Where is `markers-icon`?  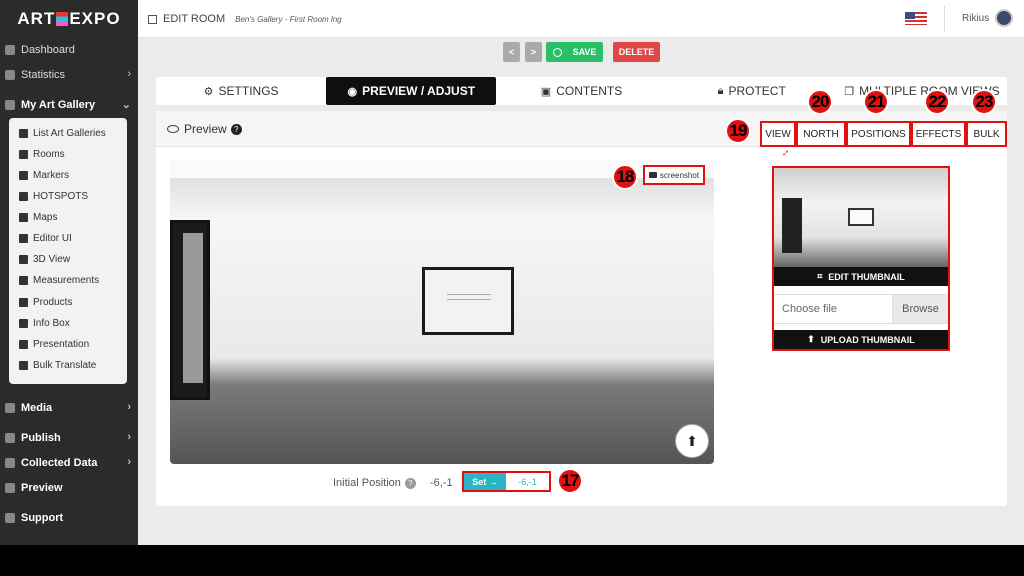
markers-icon is located at coordinates (23, 175).